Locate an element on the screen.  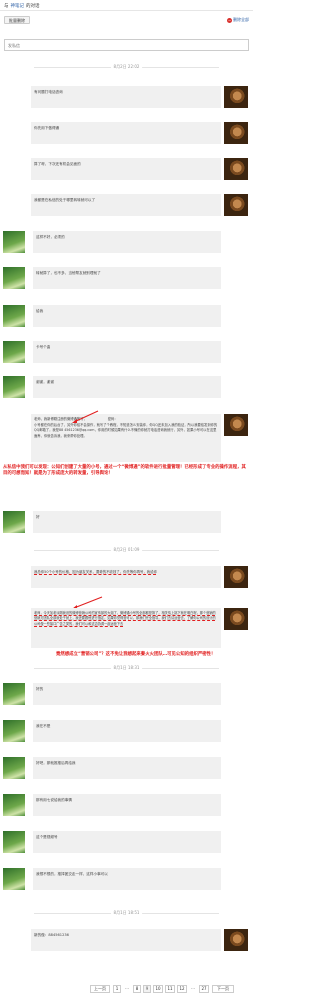
message-bubble: 我想不想的，推择团交走一样，这样小事可以 is located at coordinates (127, 879).